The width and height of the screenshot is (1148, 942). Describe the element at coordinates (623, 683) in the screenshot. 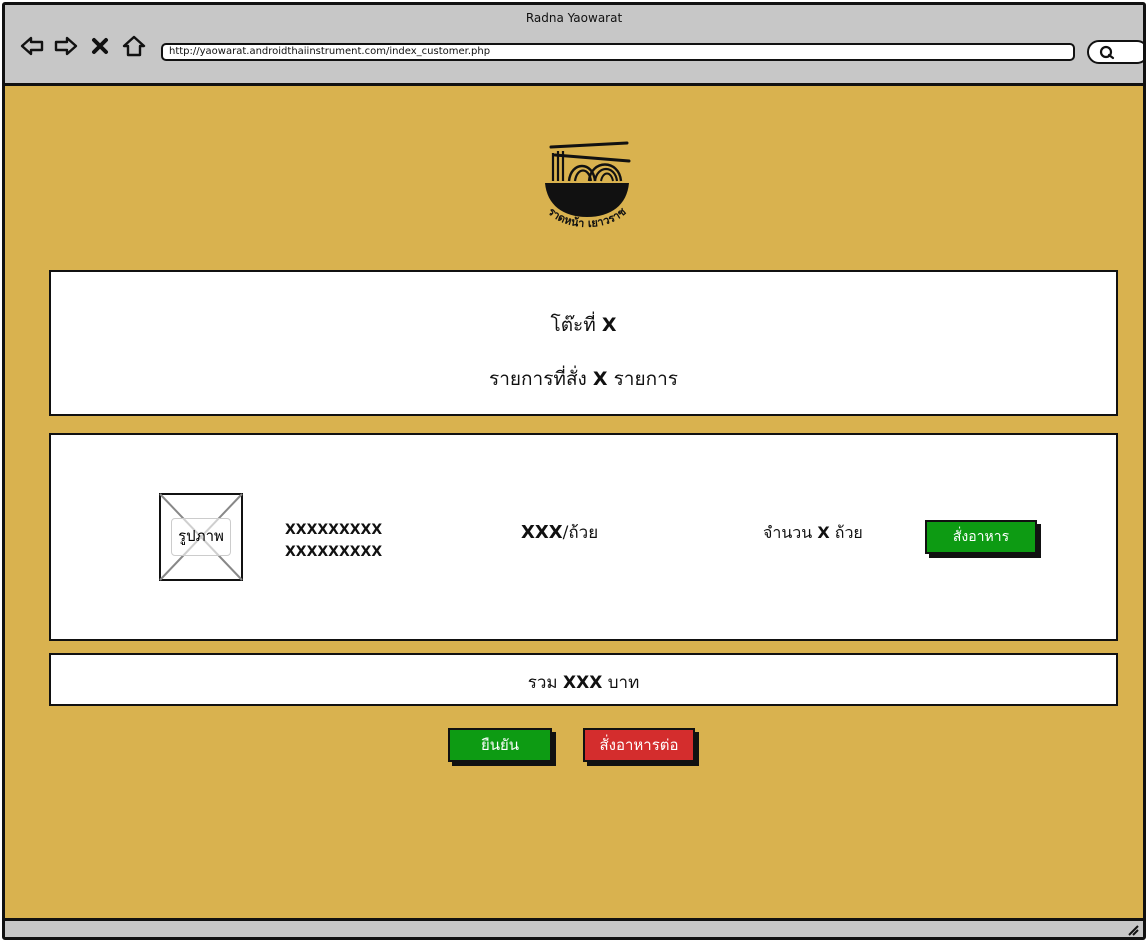

I see `total-suffix: บาท` at that location.